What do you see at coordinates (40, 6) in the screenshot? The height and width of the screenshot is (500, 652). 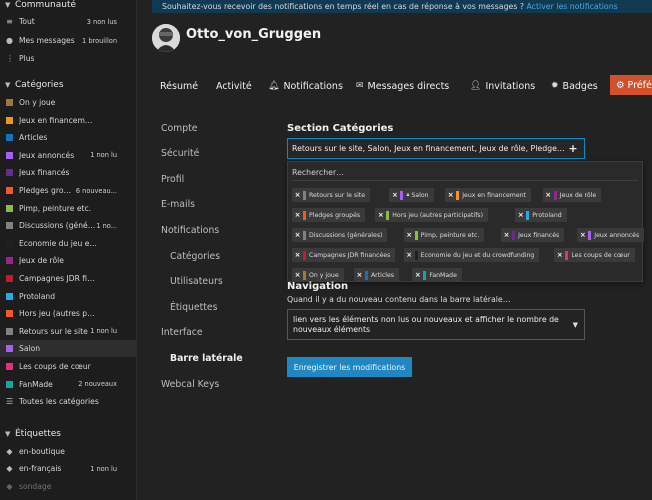 I see `sidebar-section-community: ▼ Communauté` at bounding box center [40, 6].